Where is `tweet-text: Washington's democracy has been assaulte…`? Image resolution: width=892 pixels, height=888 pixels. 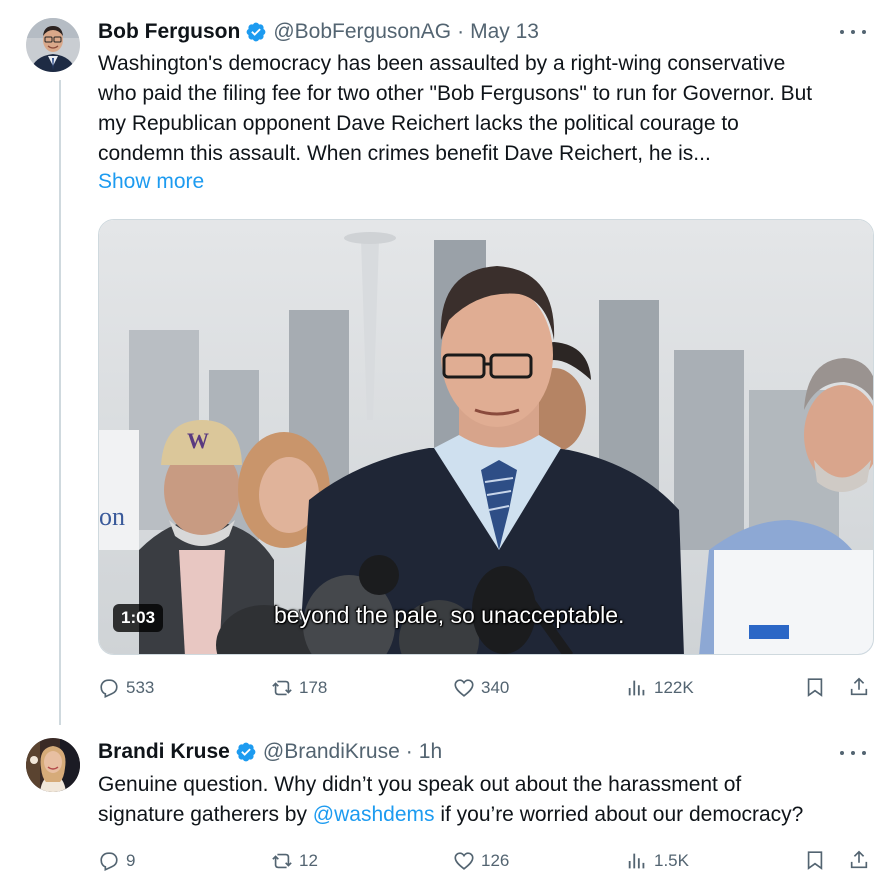
tweet-text: Washington's democracy has been assaulte… is located at coordinates (483, 109).